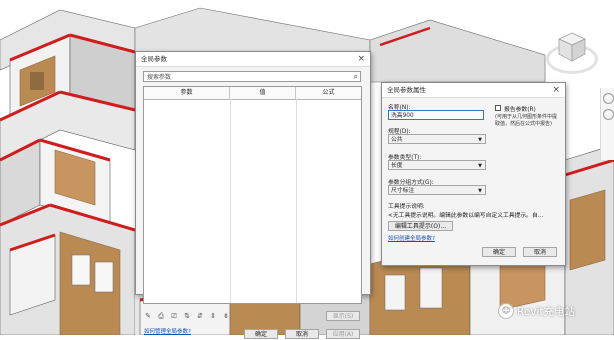  Describe the element at coordinates (161, 316) in the screenshot. I see `new-parameter-icon: ⎙` at that location.